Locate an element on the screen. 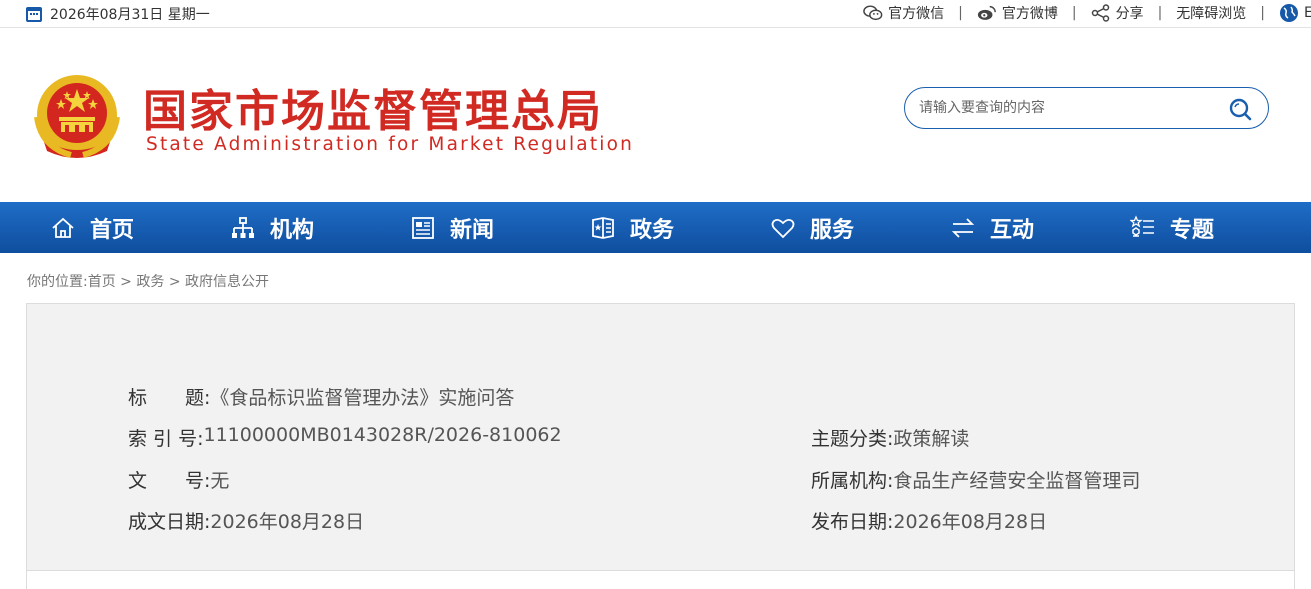  date-text: 2026年08月31日 星期一 is located at coordinates (130, 15).